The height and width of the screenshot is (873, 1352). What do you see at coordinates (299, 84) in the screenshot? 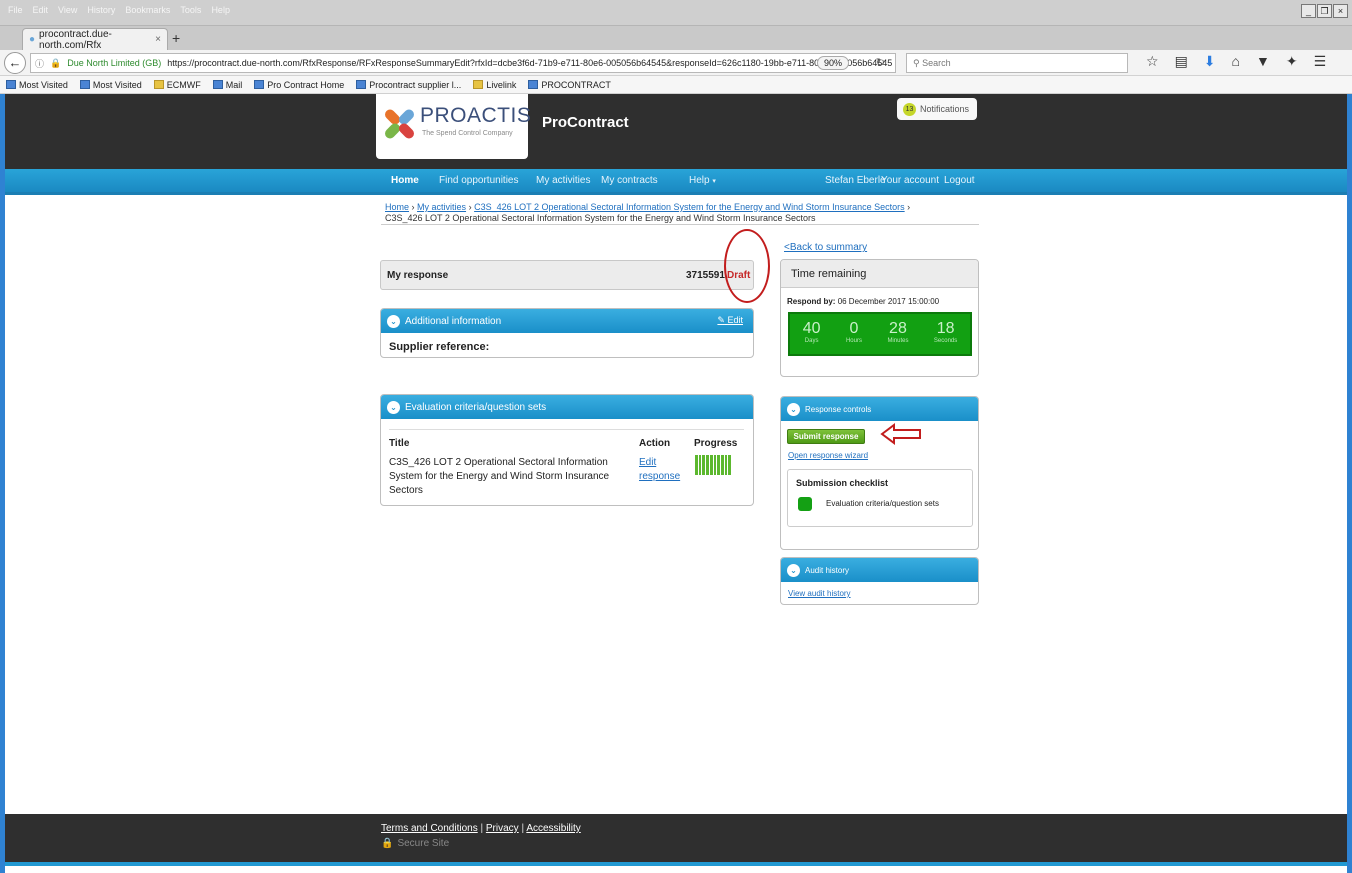
I see `bookmark-item: Pro Contract Home` at bounding box center [299, 84].